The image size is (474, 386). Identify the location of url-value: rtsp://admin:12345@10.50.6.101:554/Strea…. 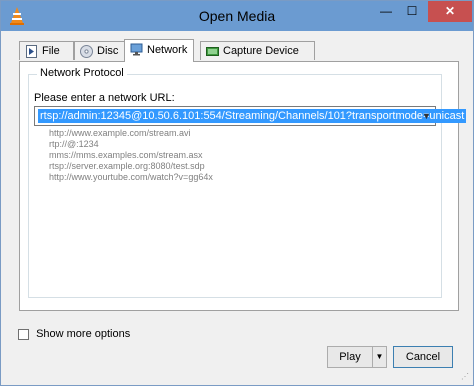
(252, 116).